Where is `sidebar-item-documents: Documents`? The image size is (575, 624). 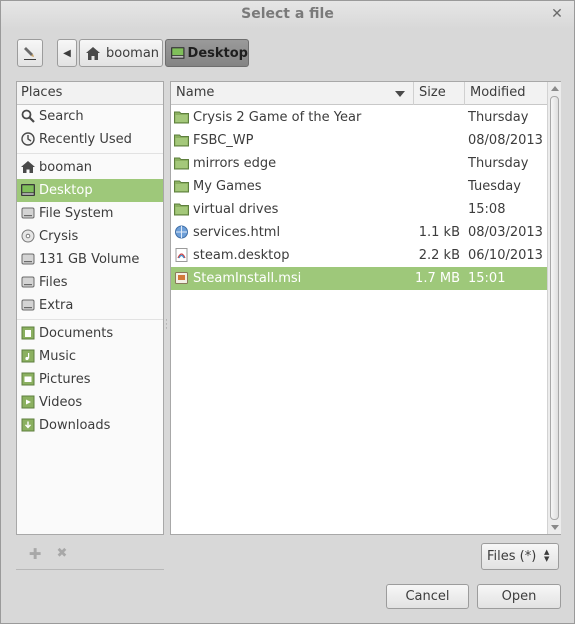
sidebar-item-documents: Documents is located at coordinates (90, 333).